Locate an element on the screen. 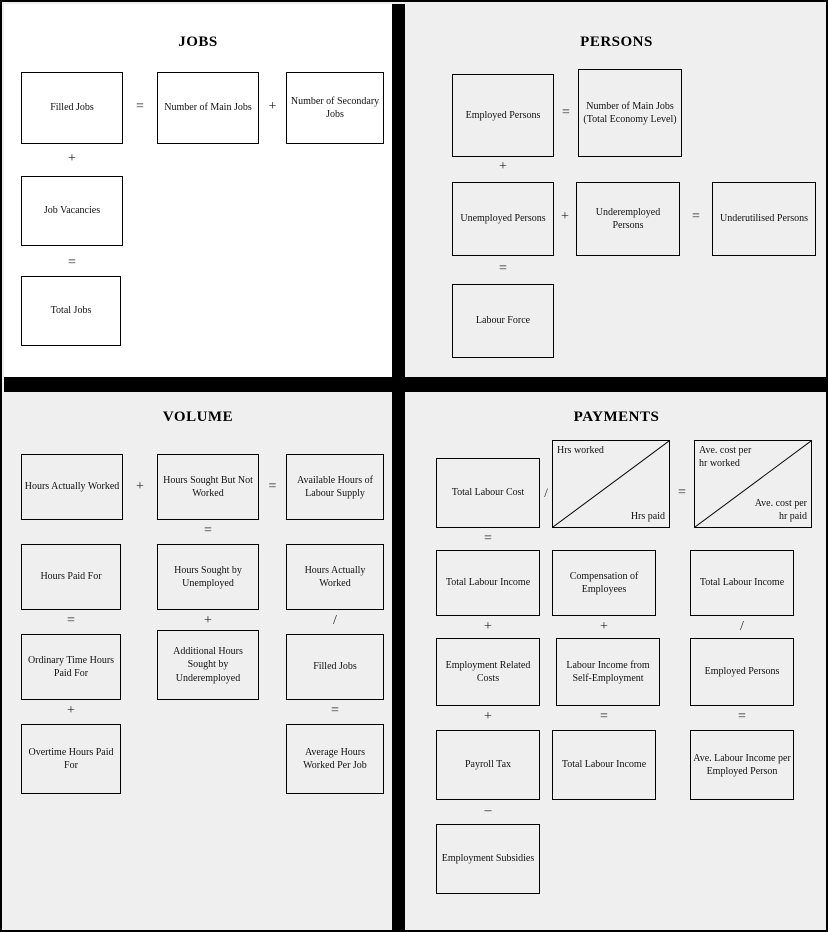 The height and width of the screenshot is (932, 828). payments-operator-equals-3: = is located at coordinates (604, 716).